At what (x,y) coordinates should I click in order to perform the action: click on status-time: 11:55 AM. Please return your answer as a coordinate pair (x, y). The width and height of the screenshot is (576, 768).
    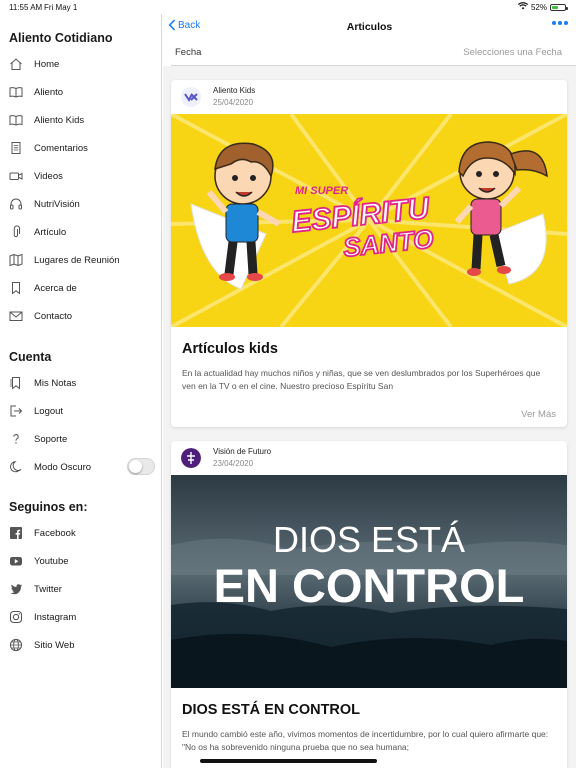
    Looking at the image, I should click on (26, 7).